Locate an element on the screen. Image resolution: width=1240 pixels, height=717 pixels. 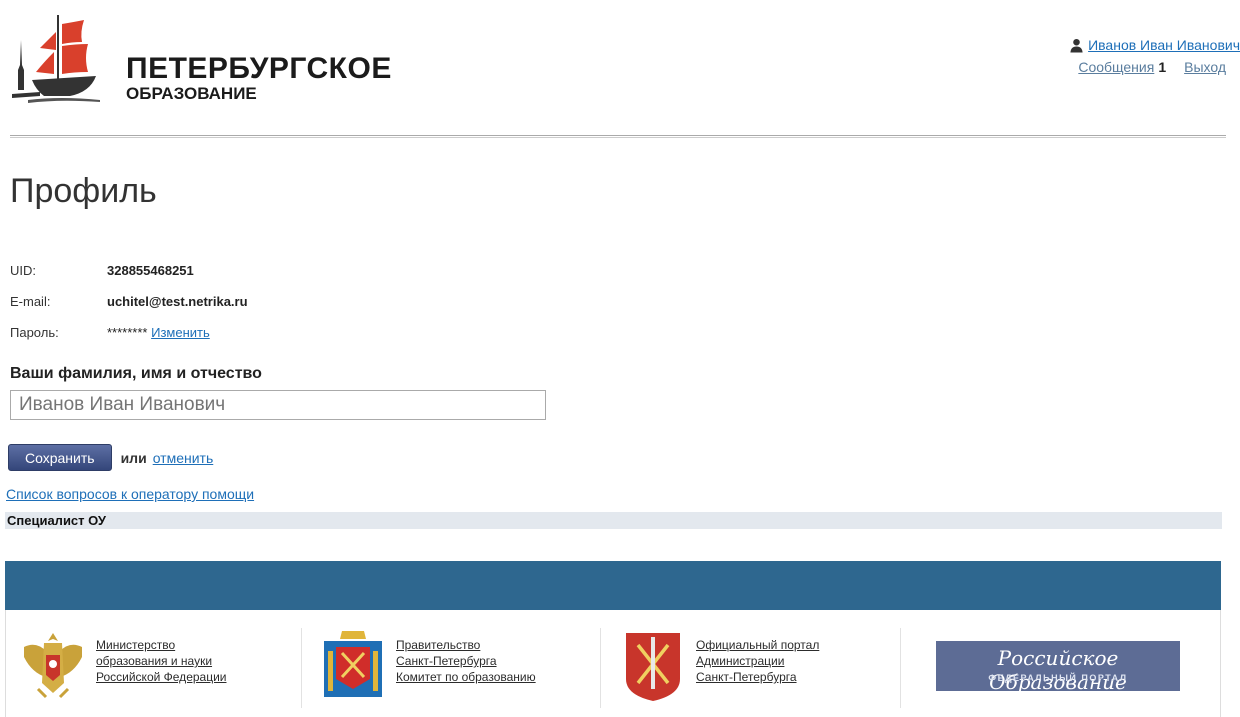
messages-group: Сообщения 1 is located at coordinates (1122, 67).